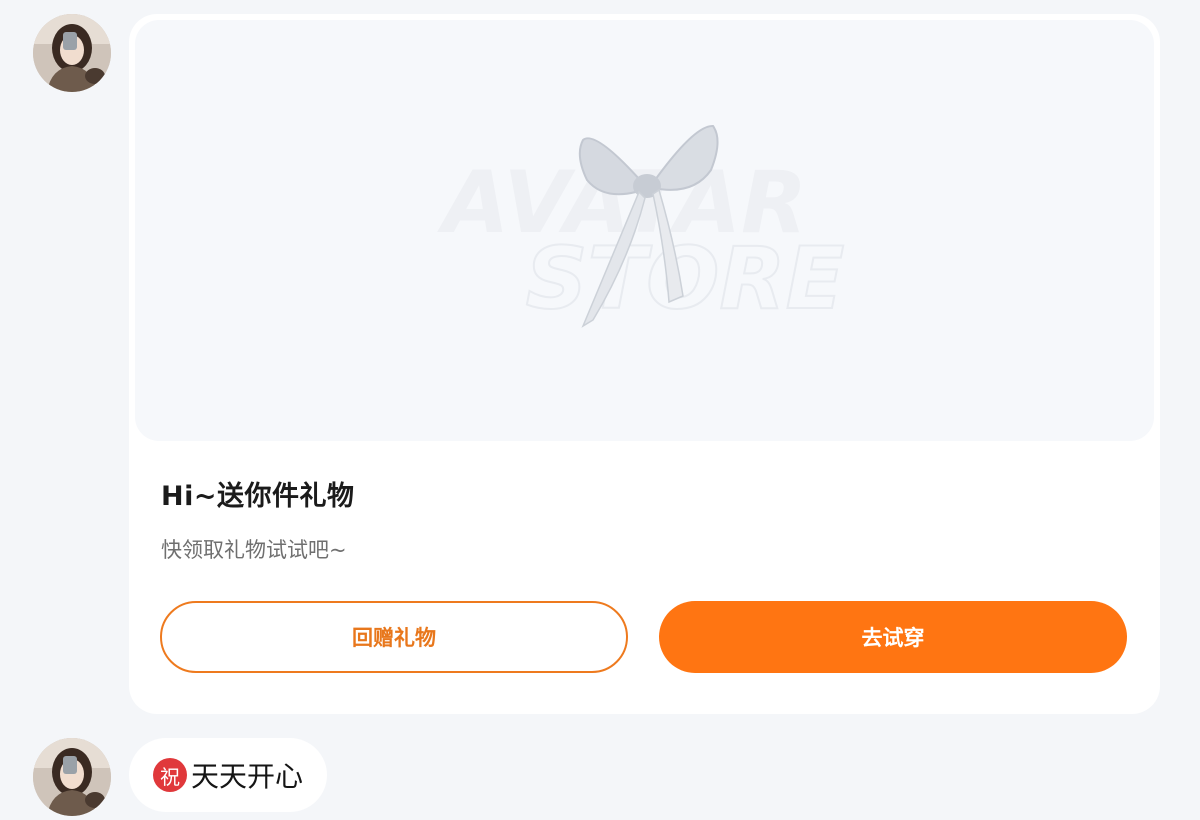  Describe the element at coordinates (247, 776) in the screenshot. I see `message-text: 天天开心` at that location.